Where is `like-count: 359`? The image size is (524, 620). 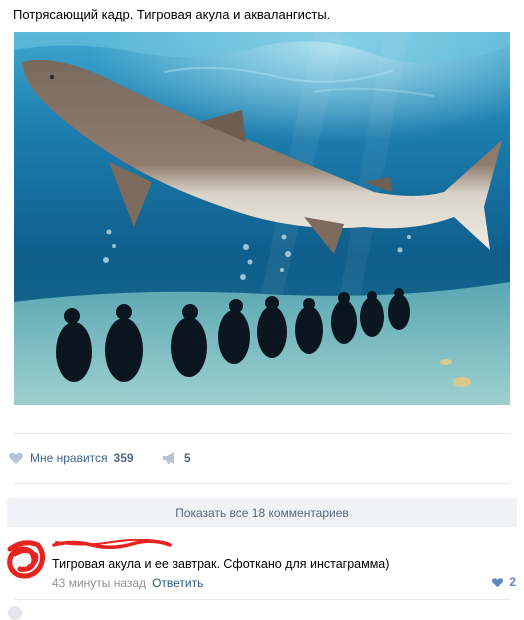
like-count: 359 is located at coordinates (123, 458).